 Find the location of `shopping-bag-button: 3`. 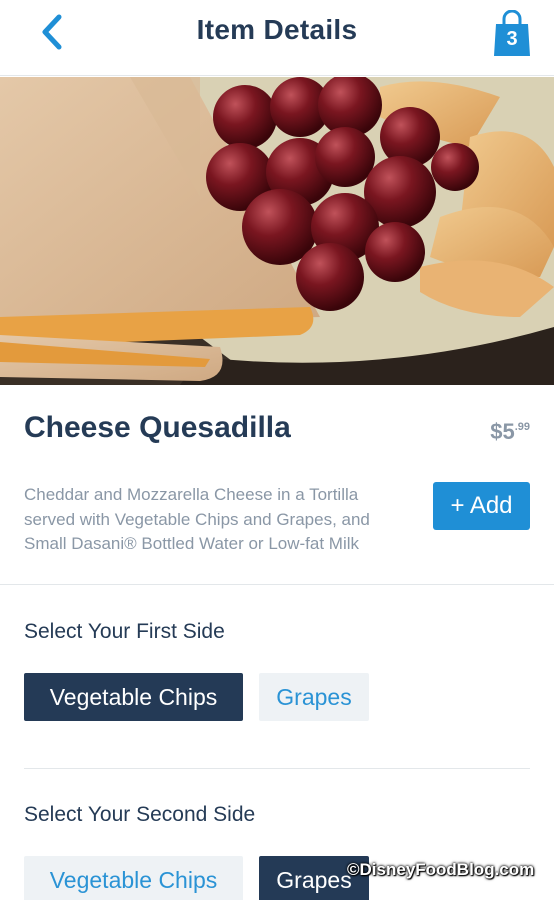

shopping-bag-button: 3 is located at coordinates (512, 34).